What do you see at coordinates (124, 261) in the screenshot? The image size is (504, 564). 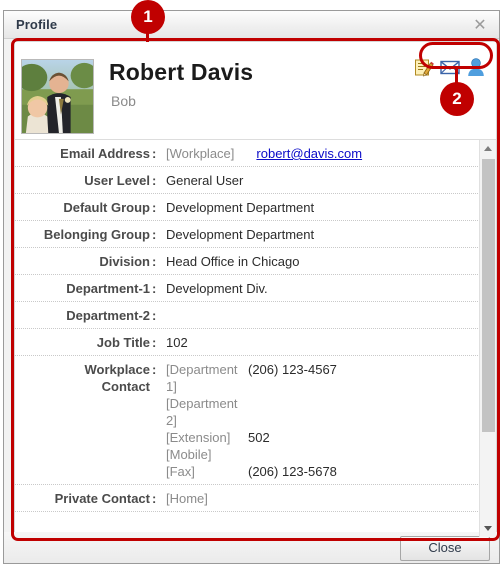 I see `detail-label: Division` at bounding box center [124, 261].